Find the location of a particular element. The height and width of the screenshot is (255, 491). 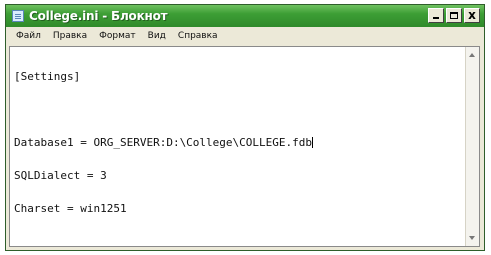

editor-line: Charset = win1251 is located at coordinates (70, 208).